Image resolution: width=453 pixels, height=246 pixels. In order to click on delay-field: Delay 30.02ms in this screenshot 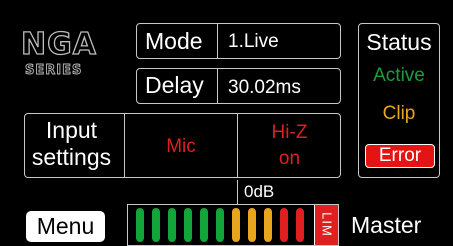, I will do `click(238, 86)`.